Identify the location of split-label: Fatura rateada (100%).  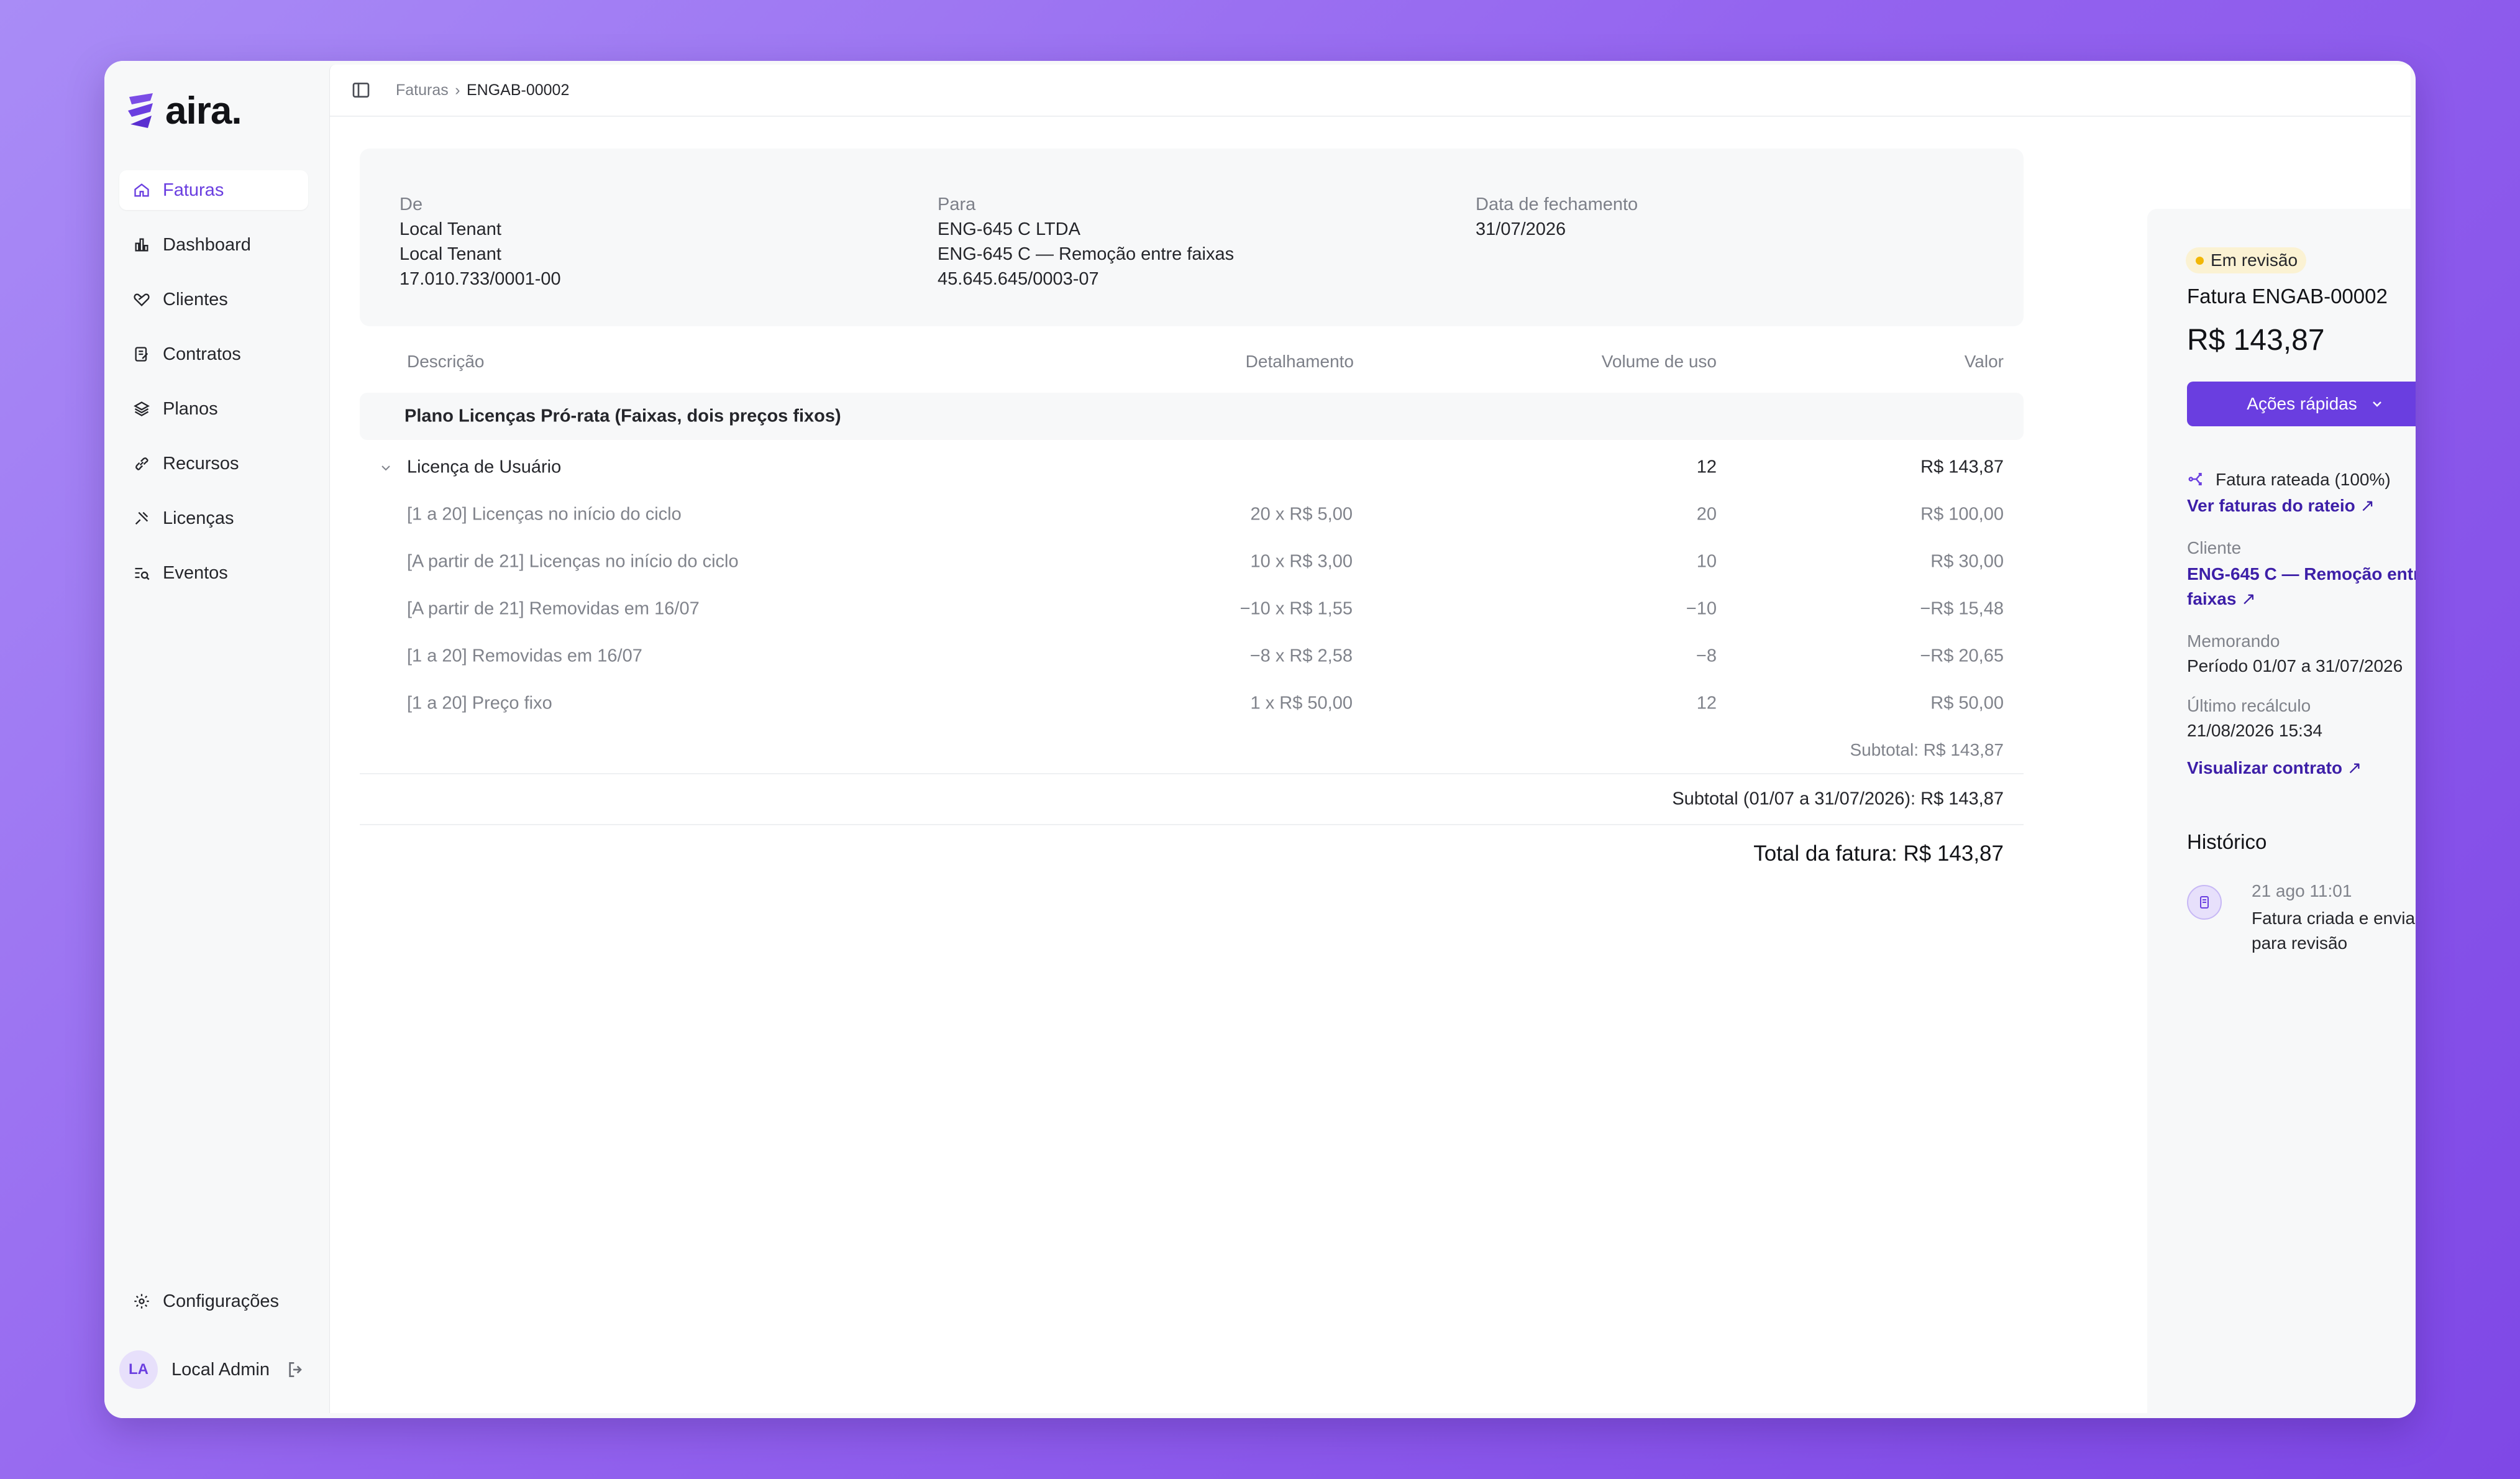
(2303, 479).